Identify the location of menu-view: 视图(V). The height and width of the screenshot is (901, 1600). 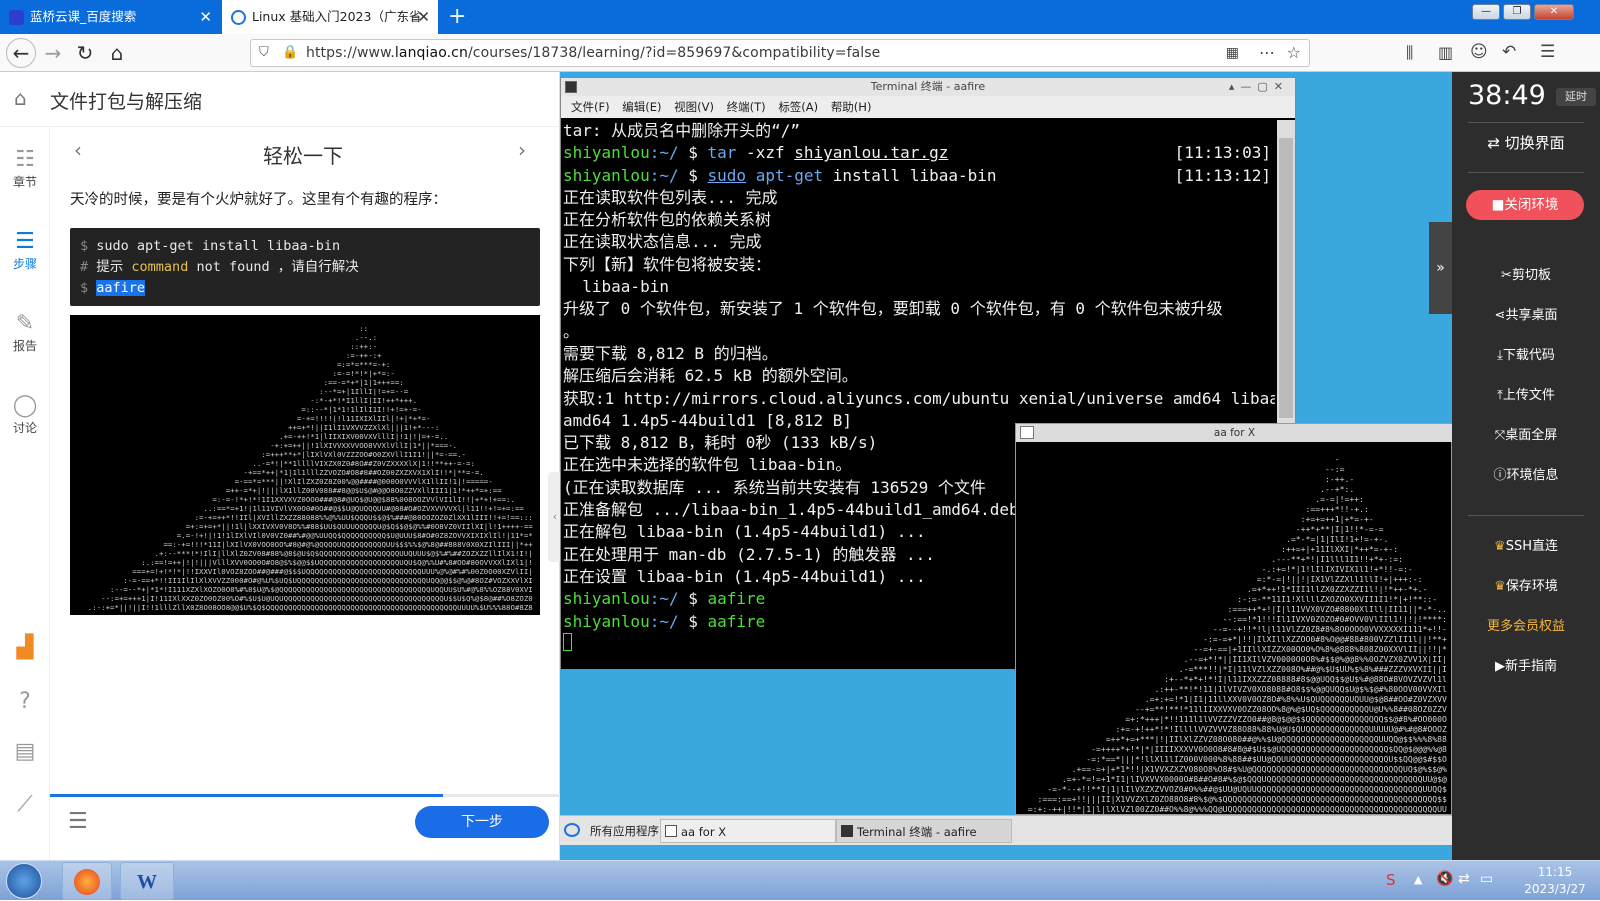
(694, 107).